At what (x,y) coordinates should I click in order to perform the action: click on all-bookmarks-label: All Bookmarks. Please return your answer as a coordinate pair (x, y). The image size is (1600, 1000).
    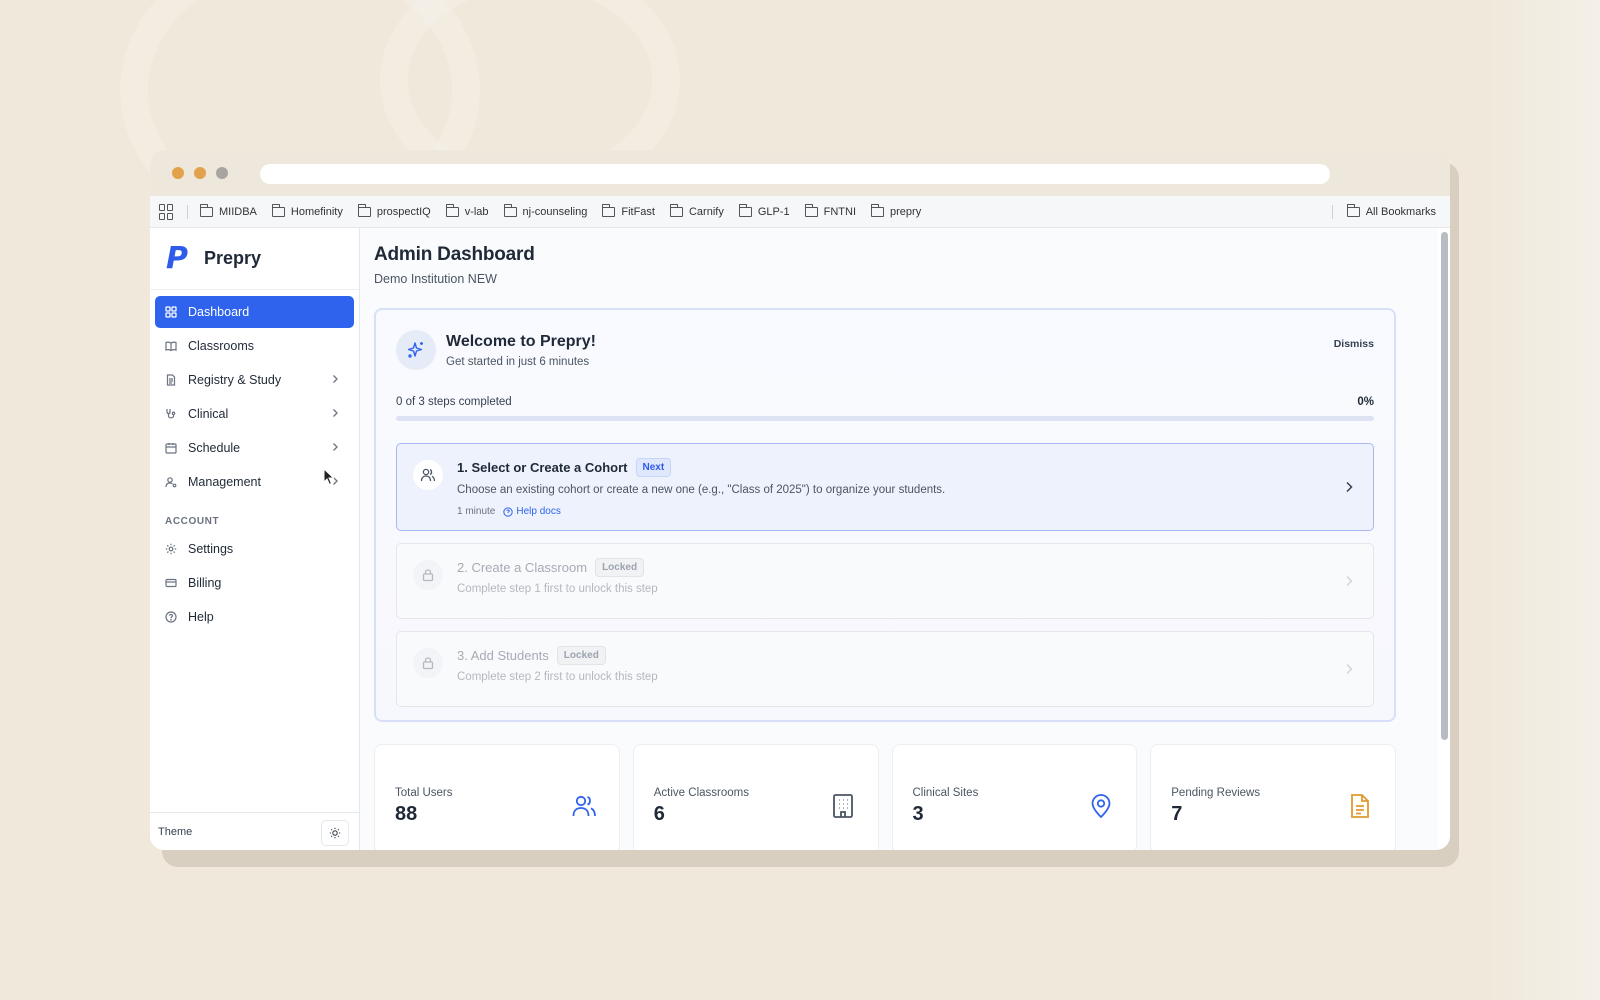
    Looking at the image, I should click on (1400, 212).